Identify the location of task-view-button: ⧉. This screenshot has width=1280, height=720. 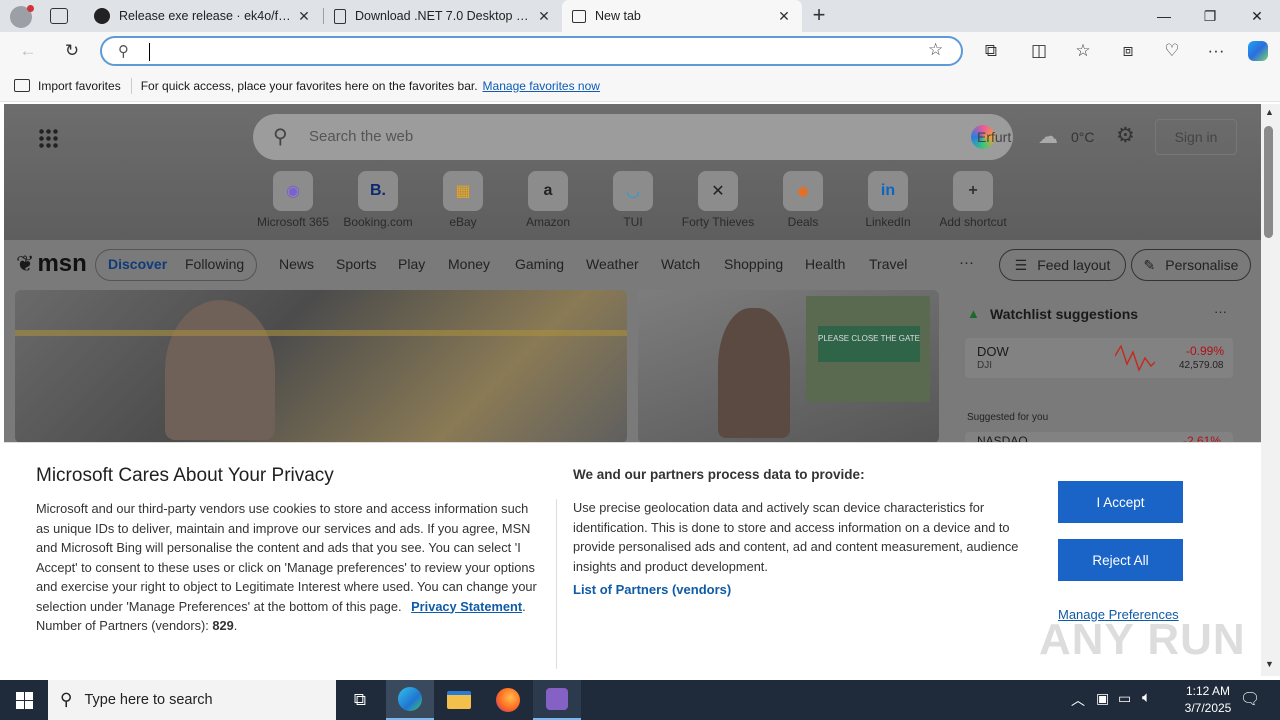
(360, 700).